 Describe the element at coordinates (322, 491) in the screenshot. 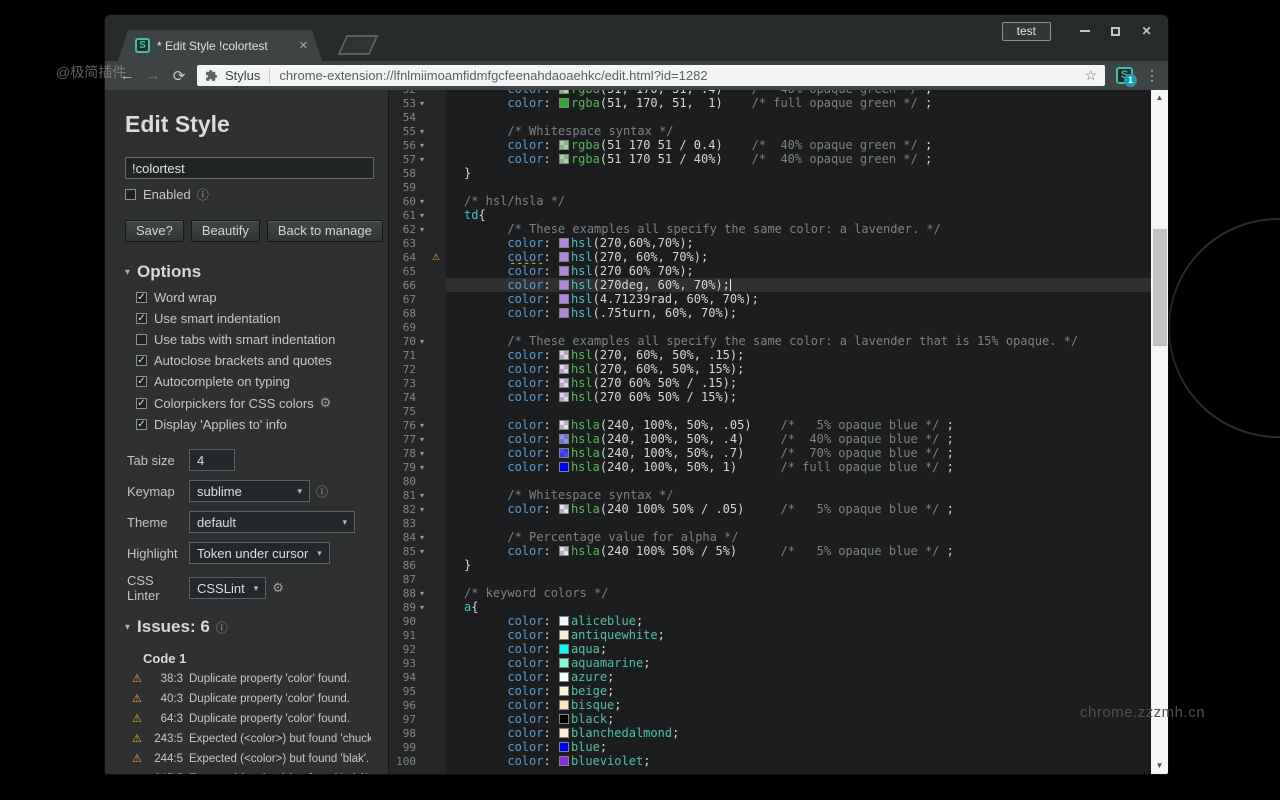

I see `keymap-info-icon: ⓘ` at that location.